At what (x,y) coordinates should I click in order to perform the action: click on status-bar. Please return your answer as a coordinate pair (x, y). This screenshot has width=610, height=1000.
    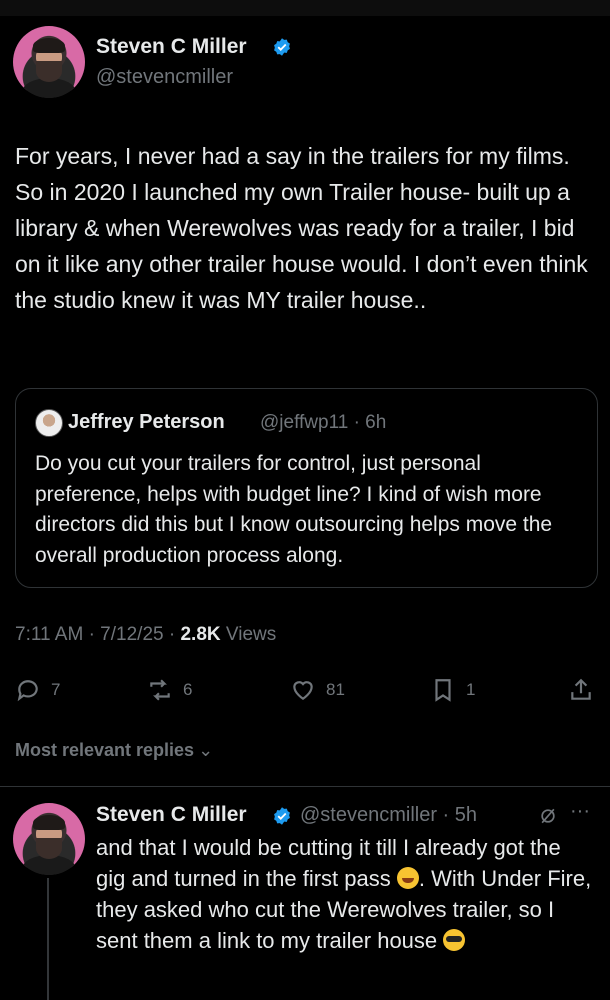
    Looking at the image, I should click on (305, 8).